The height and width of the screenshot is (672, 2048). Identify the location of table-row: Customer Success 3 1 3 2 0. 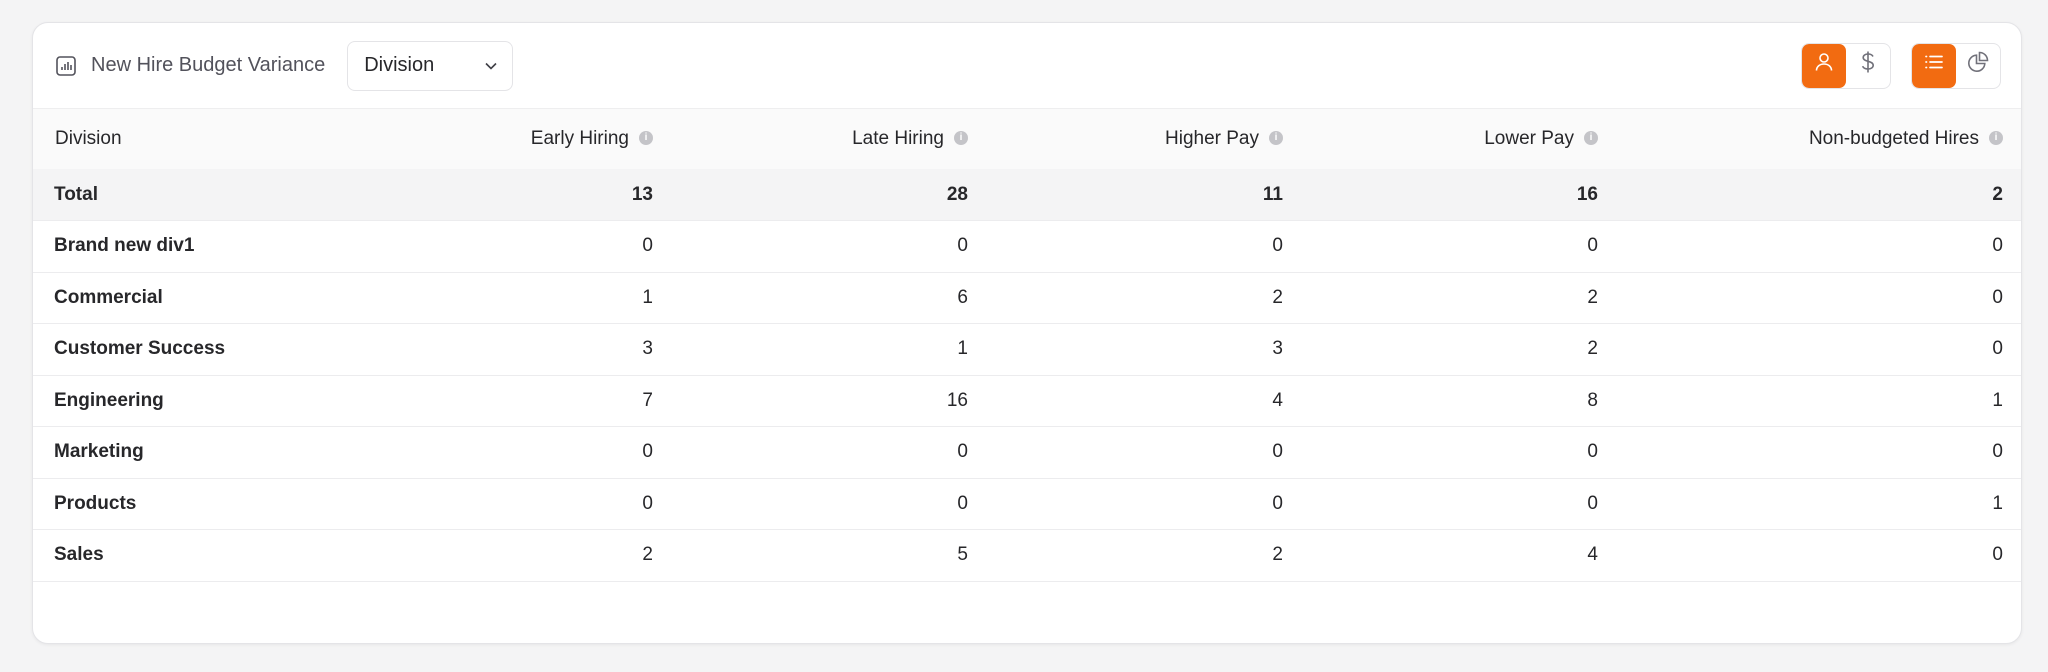
(1027, 349).